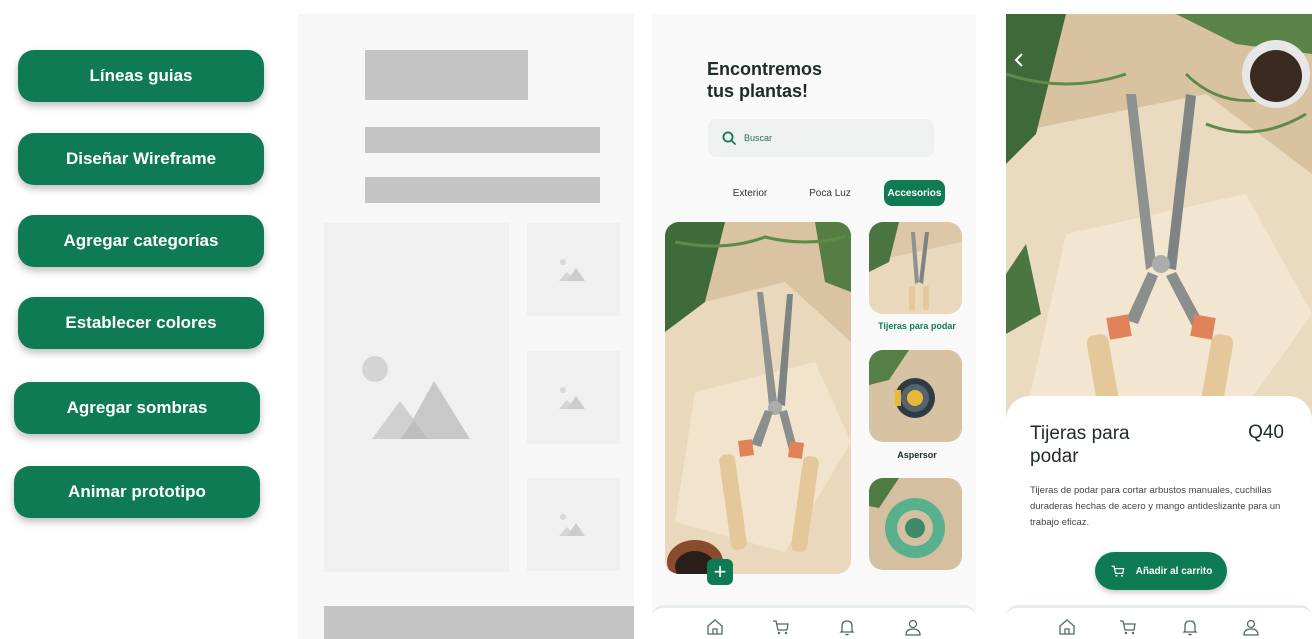 The image size is (1312, 639). Describe the element at coordinates (807, 80) in the screenshot. I see `page-title: Encontremos tus plantas!` at that location.